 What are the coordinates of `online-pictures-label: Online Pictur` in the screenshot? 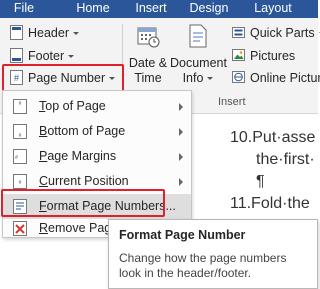 It's located at (285, 78).